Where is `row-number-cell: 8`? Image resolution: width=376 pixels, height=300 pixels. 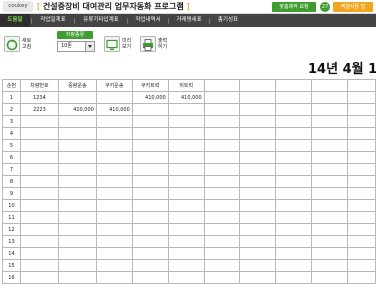 row-number-cell: 8 is located at coordinates (11, 181).